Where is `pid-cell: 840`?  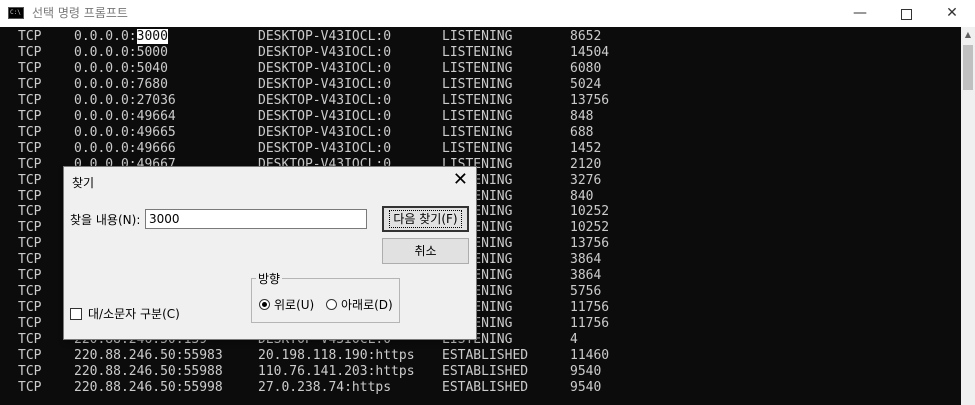 pid-cell: 840 is located at coordinates (582, 196).